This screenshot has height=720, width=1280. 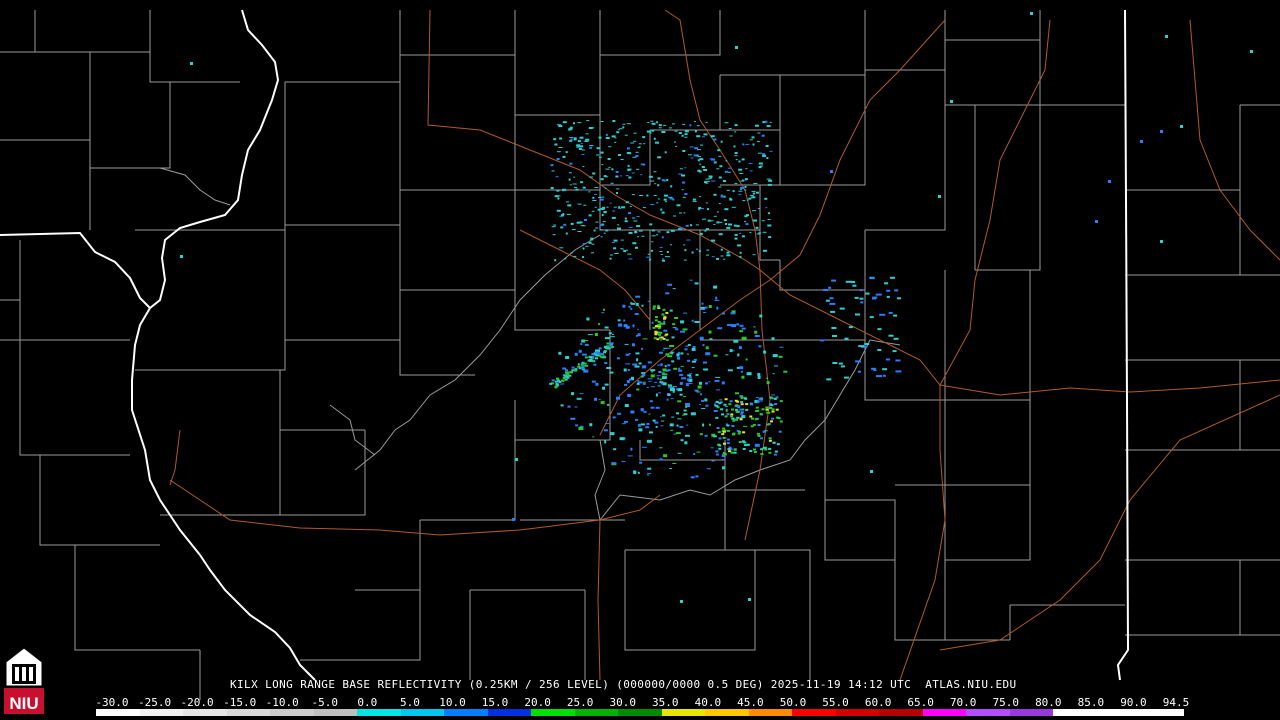 I want to click on legend-tick-label: 70.0, so click(x=963, y=702).